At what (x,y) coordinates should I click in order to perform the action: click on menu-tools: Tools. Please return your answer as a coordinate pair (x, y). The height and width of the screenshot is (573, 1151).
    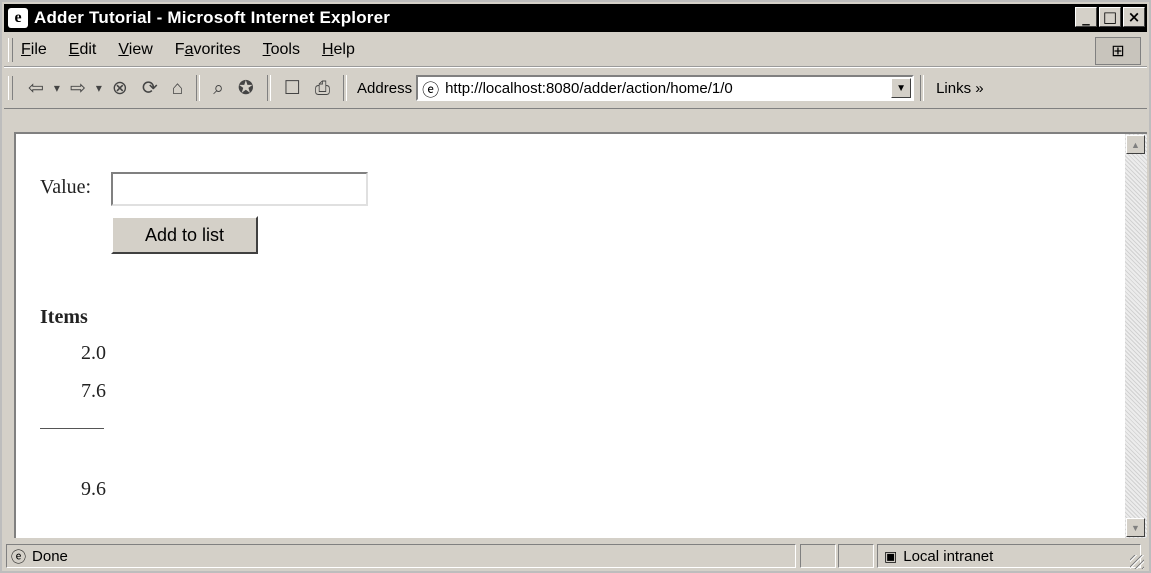
    Looking at the image, I should click on (281, 50).